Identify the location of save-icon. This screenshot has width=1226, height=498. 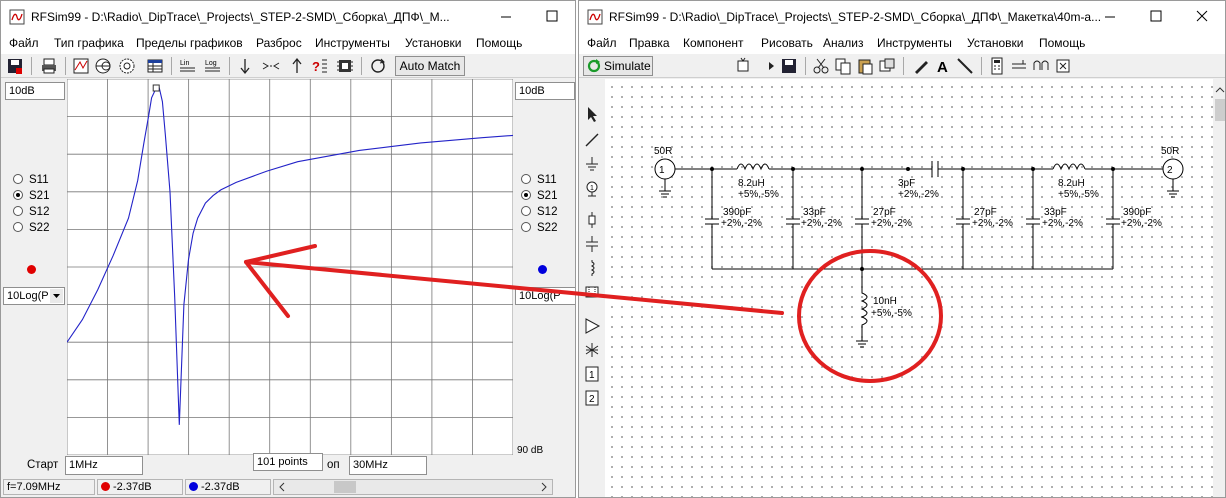
(15, 66).